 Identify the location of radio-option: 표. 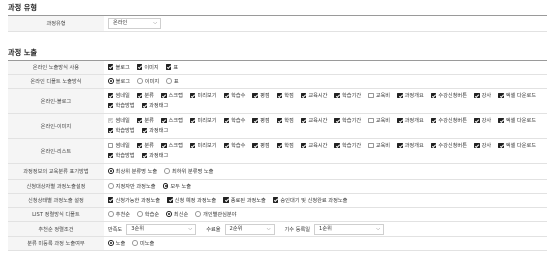
(172, 82).